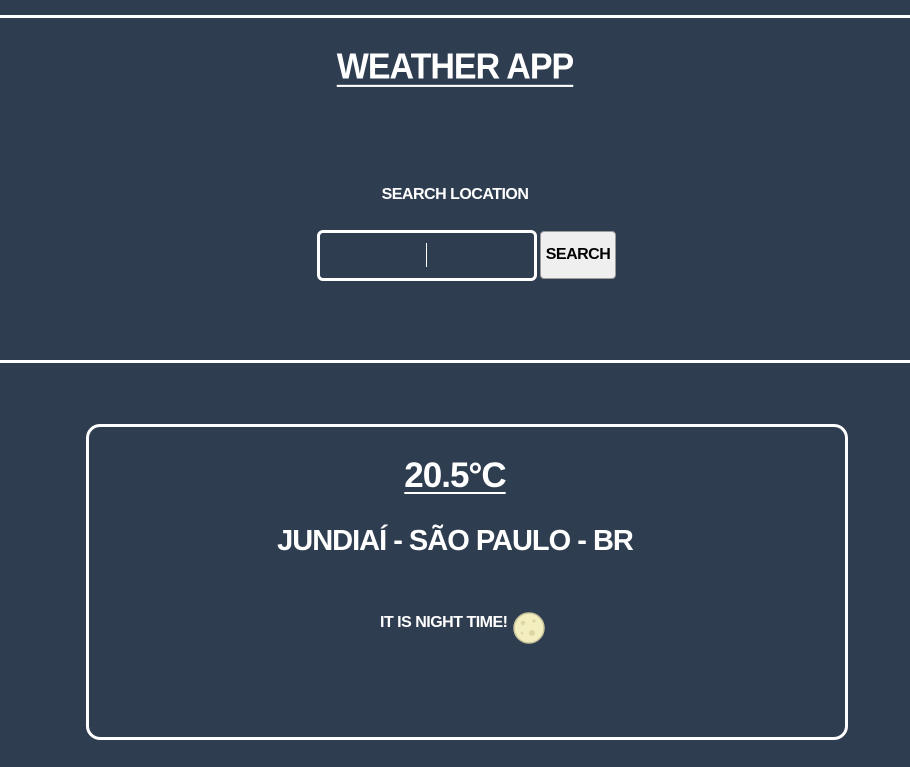 The width and height of the screenshot is (910, 767). I want to click on search-input, so click(427, 255).